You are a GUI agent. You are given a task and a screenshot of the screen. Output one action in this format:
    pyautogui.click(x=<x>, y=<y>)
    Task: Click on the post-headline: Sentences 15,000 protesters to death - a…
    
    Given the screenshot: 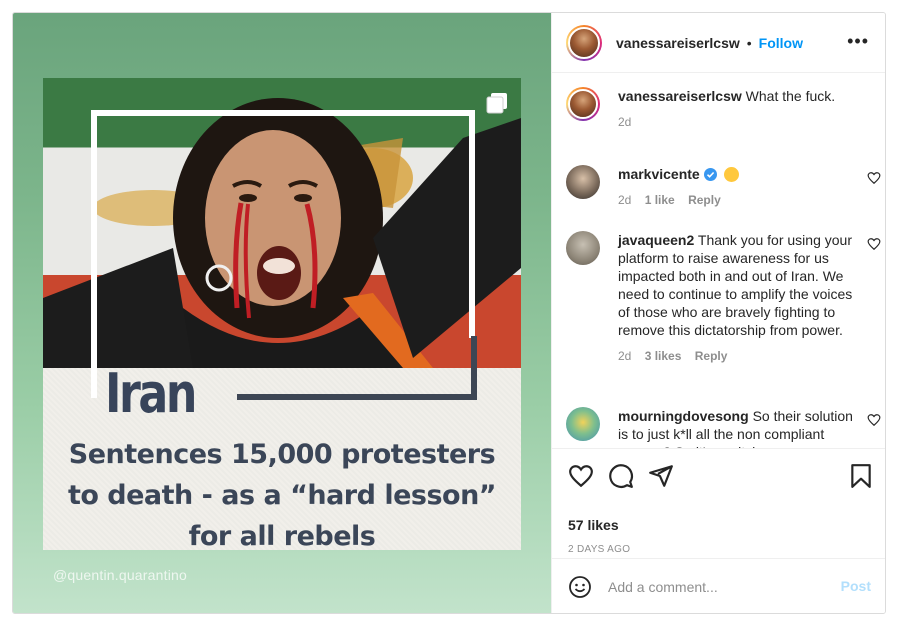 What is the action you would take?
    pyautogui.click(x=282, y=492)
    